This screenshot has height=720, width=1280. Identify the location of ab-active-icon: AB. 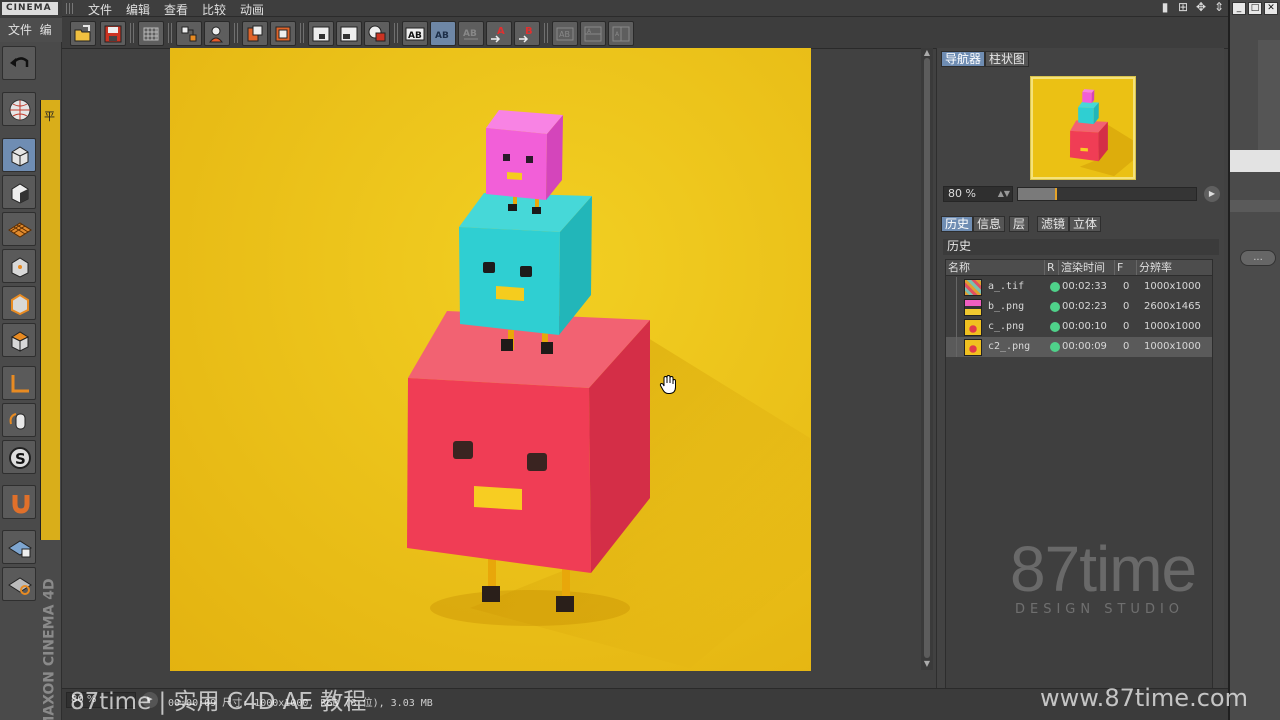
(443, 33).